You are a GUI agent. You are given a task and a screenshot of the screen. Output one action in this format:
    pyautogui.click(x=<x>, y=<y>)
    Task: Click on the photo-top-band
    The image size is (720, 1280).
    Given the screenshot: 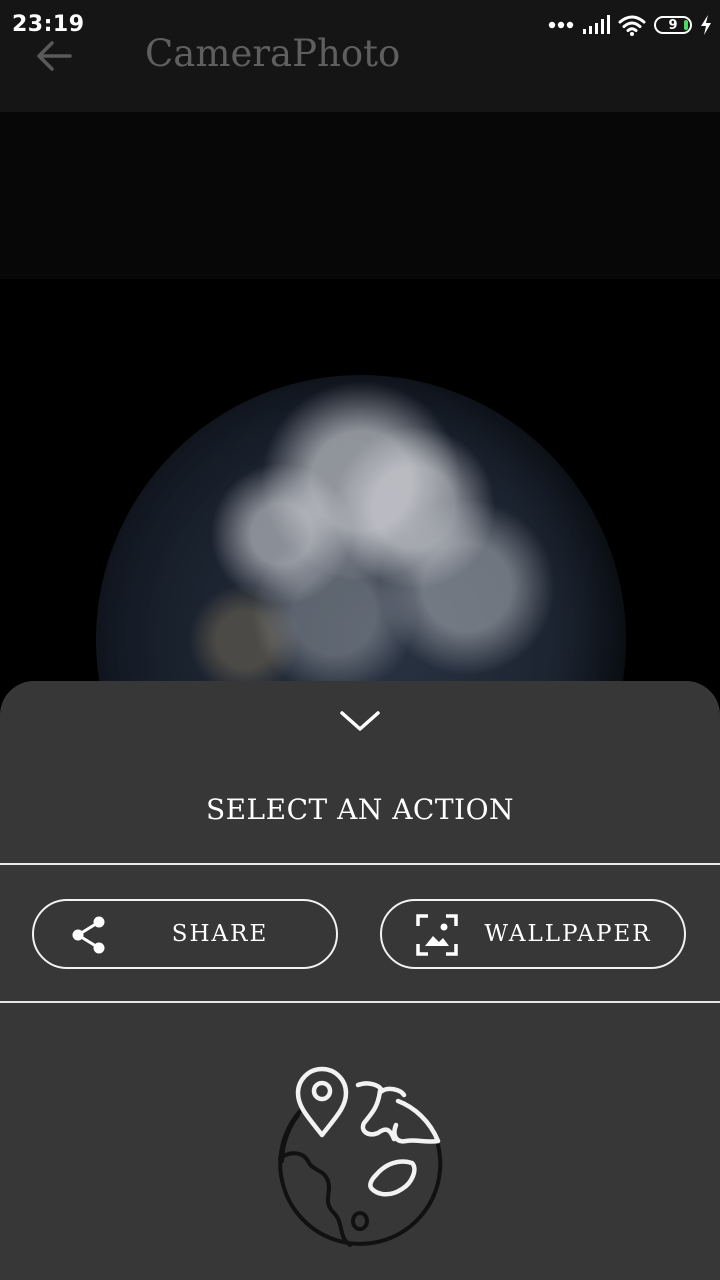 What is the action you would take?
    pyautogui.click(x=360, y=195)
    